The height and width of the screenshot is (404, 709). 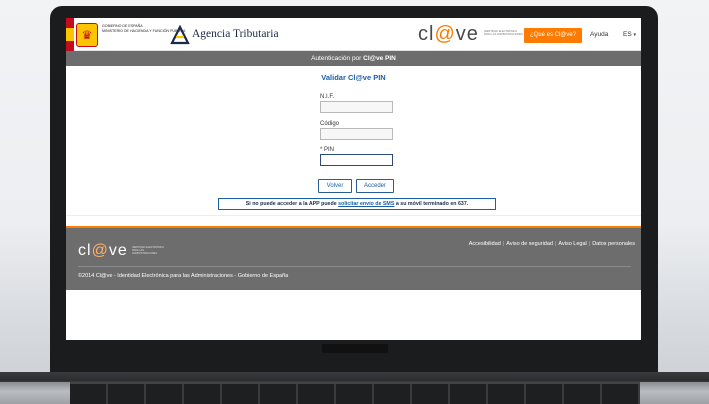 What do you see at coordinates (118, 250) in the screenshot?
I see `footer-logo-suffix: ve` at bounding box center [118, 250].